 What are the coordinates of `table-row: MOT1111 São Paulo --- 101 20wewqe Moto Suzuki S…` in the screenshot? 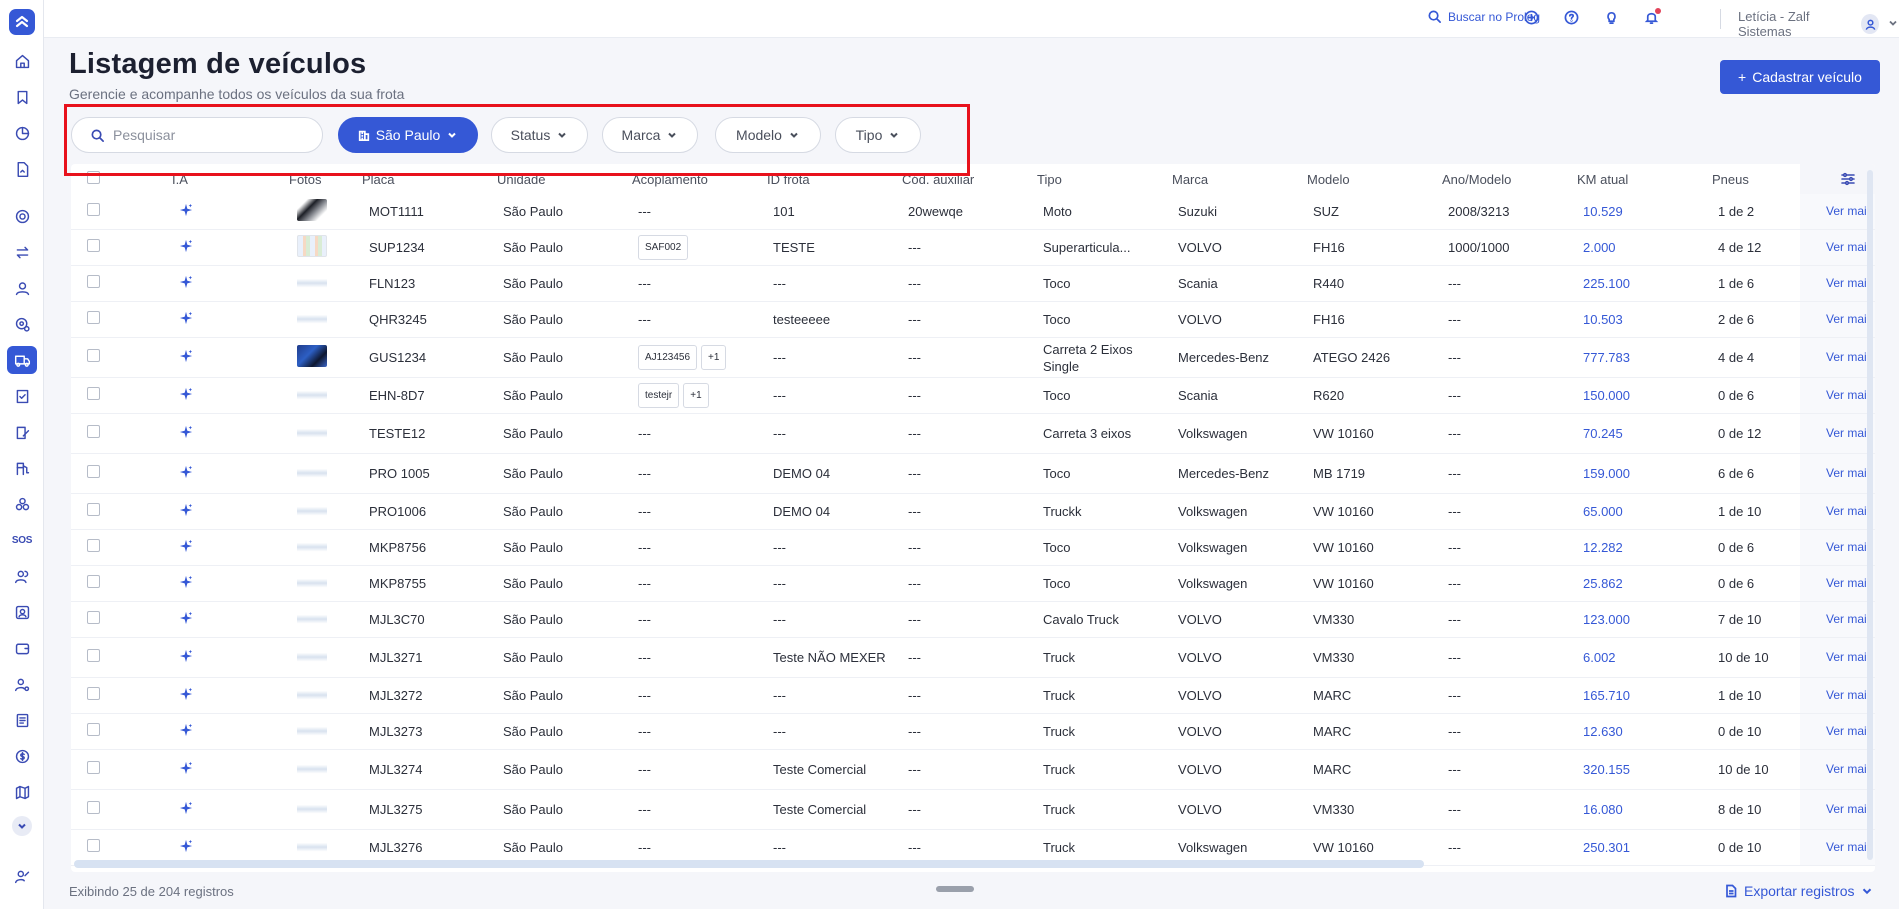 It's located at (973, 212).